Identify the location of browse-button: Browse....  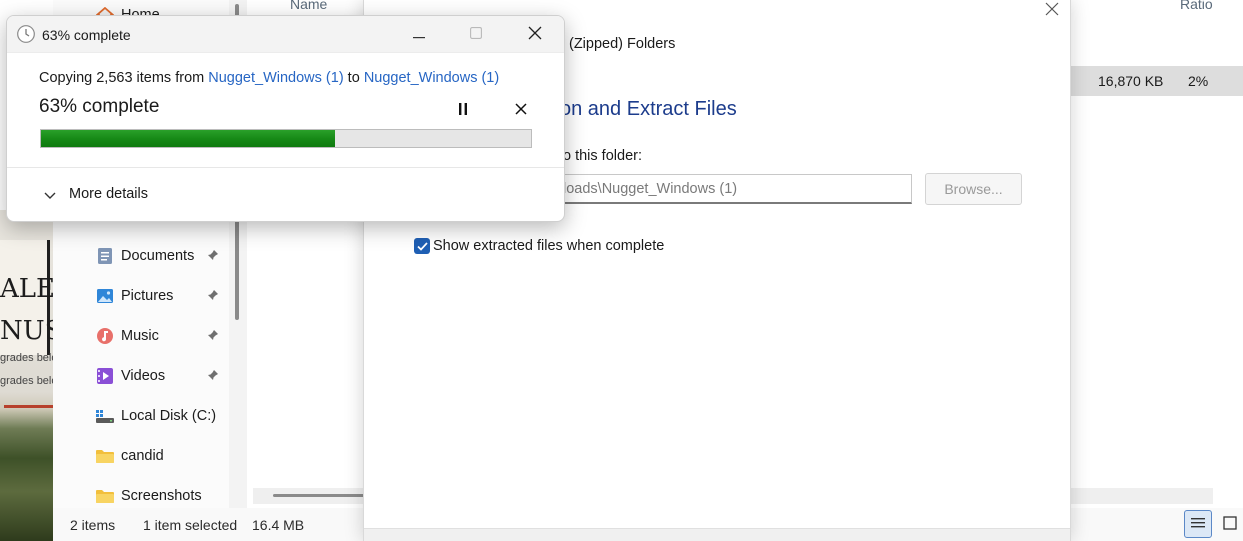
(973, 189).